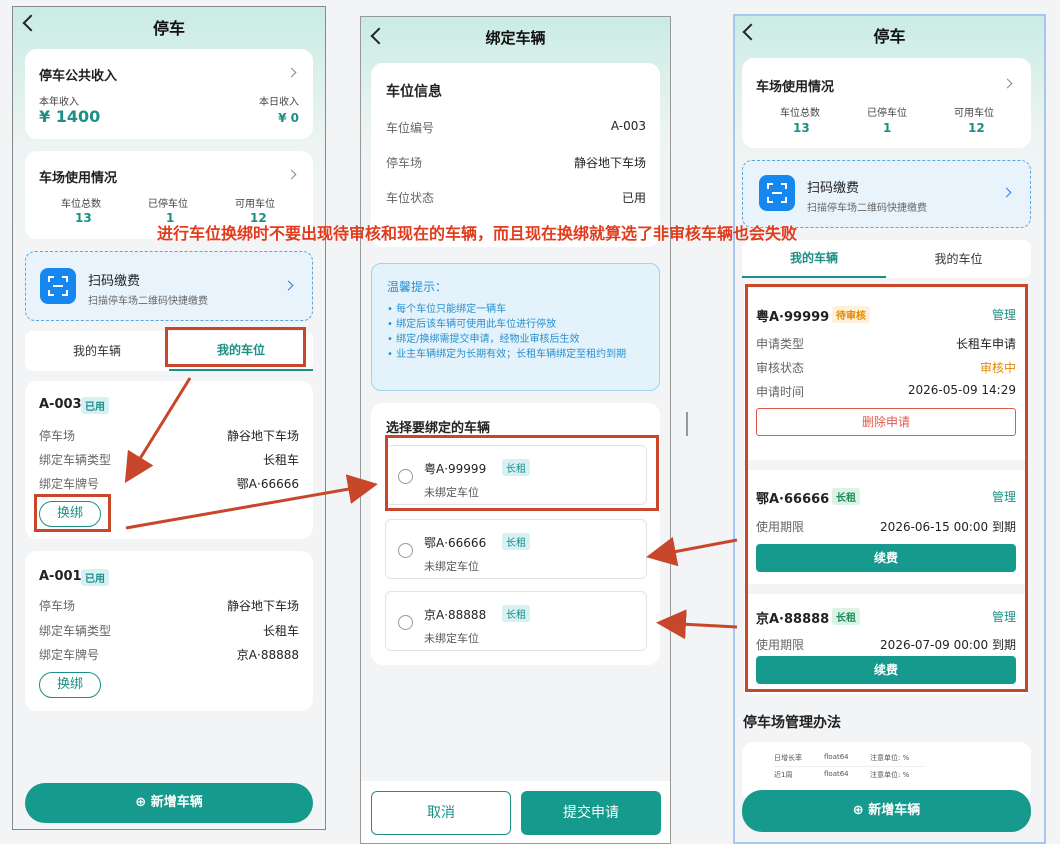  I want to click on annotation-text: 进行车位换绑时不要出现待审核和现在的车辆，而且现在换绑就算选了非审核车辆也会失败, so click(477, 233).